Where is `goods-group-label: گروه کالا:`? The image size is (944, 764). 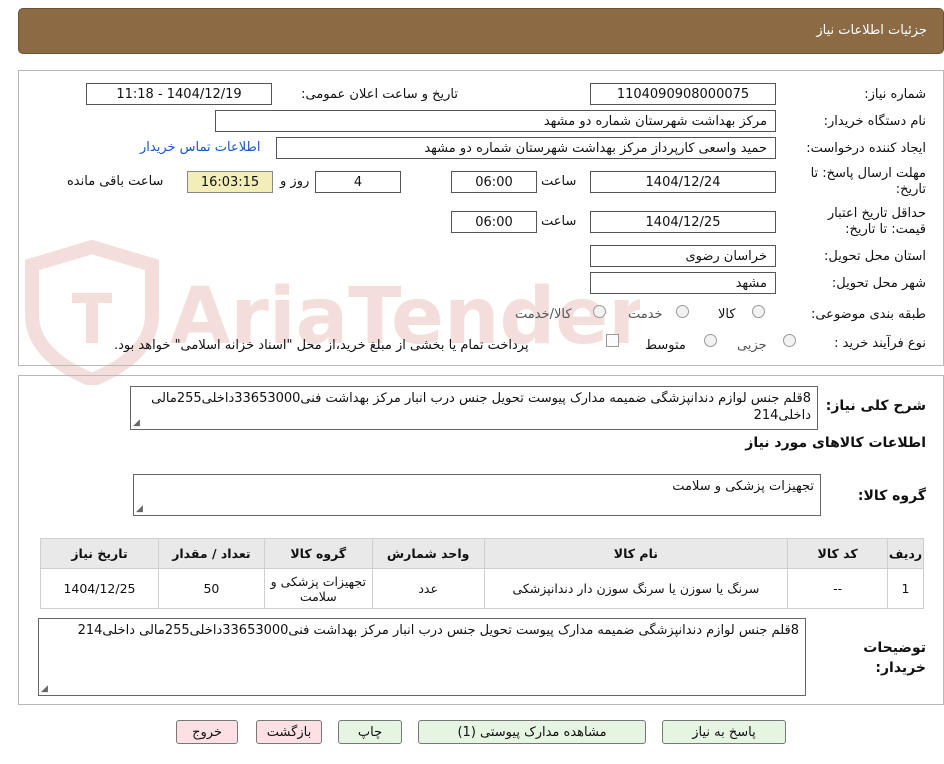 goods-group-label: گروه کالا: is located at coordinates (891, 496).